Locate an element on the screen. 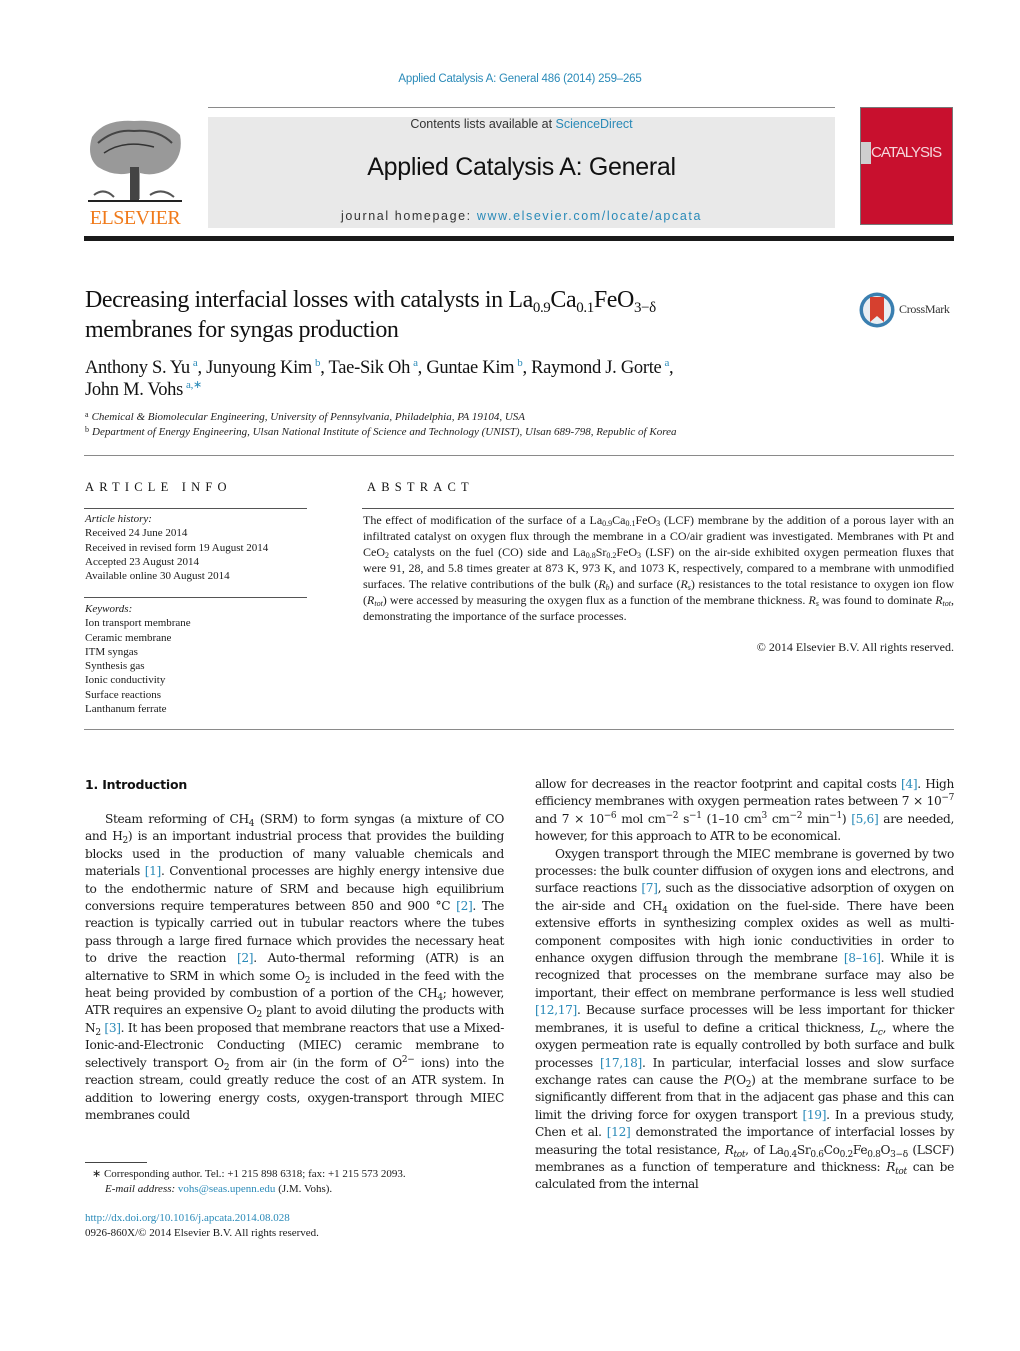 This screenshot has height=1351, width=1020. journal-homepage-link: www.elsevier.com/locate/apcata is located at coordinates (589, 216).